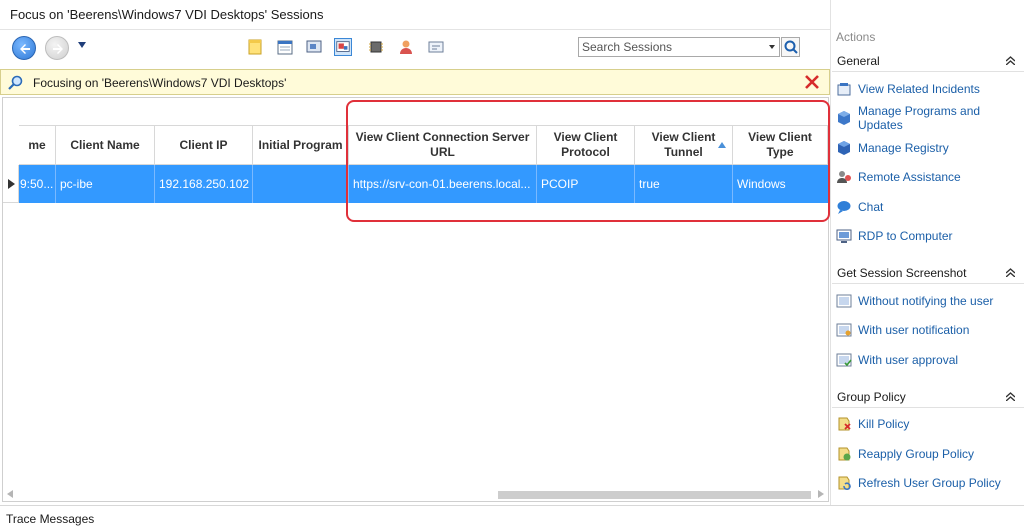 This screenshot has height=530, width=1024. Describe the element at coordinates (679, 47) in the screenshot. I see `search-input: Search Sessions` at that location.